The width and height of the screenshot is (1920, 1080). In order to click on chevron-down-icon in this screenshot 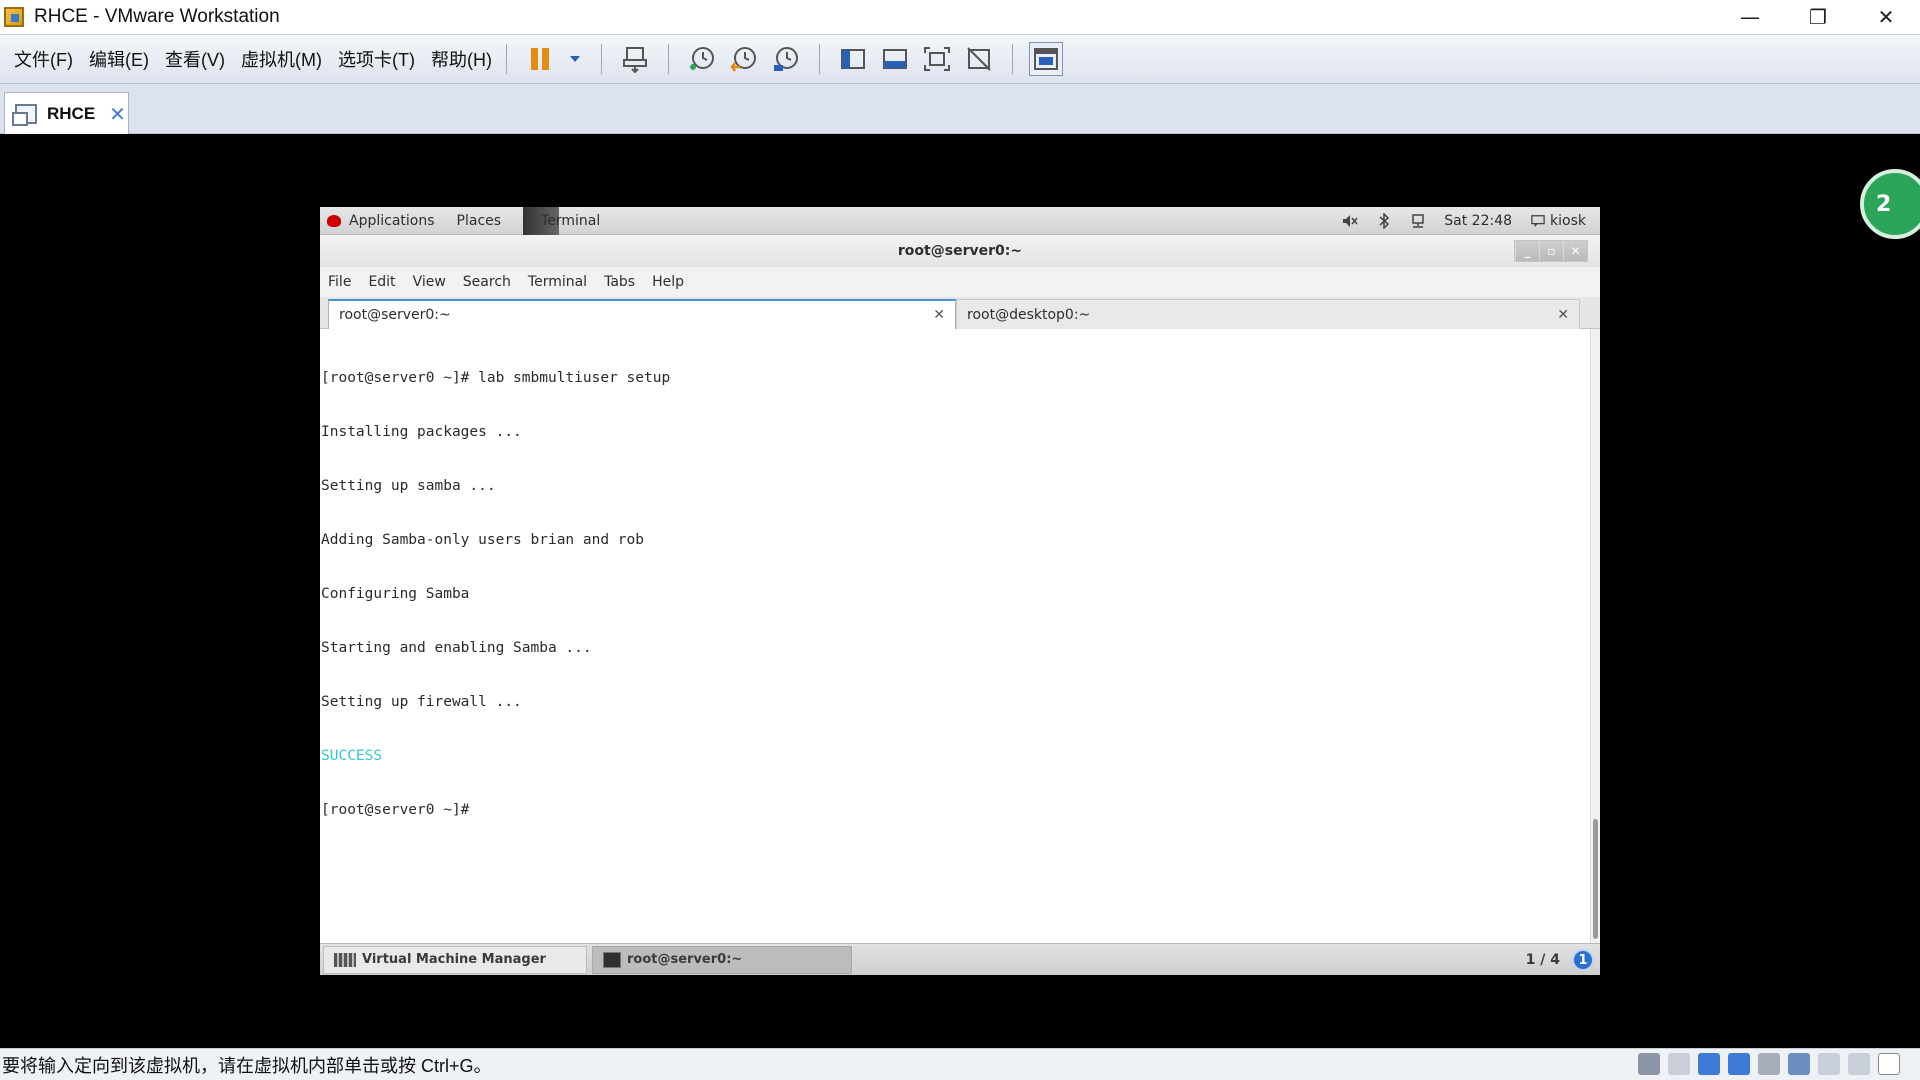, I will do `click(574, 59)`.